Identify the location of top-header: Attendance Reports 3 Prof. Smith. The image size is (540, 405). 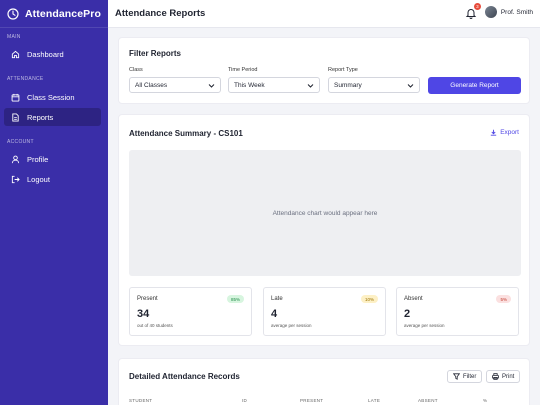
(324, 14).